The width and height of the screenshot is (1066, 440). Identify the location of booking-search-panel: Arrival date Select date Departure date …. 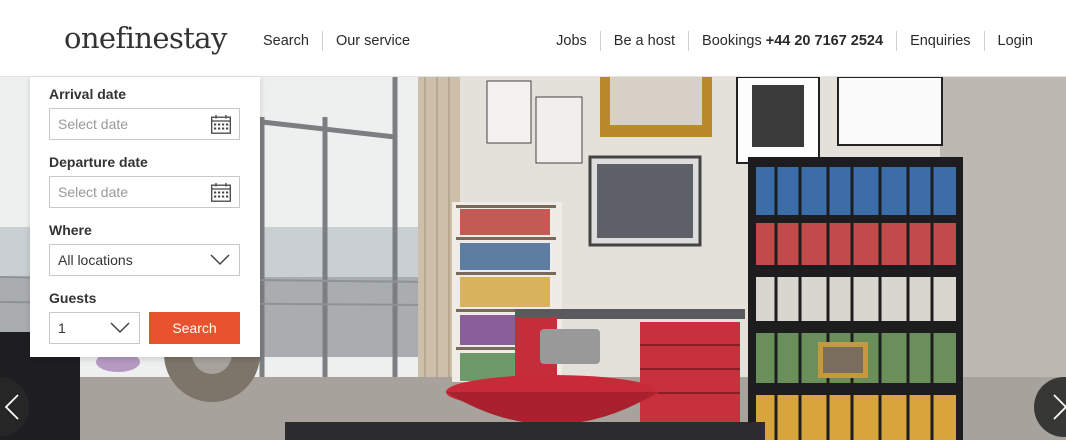
(145, 217).